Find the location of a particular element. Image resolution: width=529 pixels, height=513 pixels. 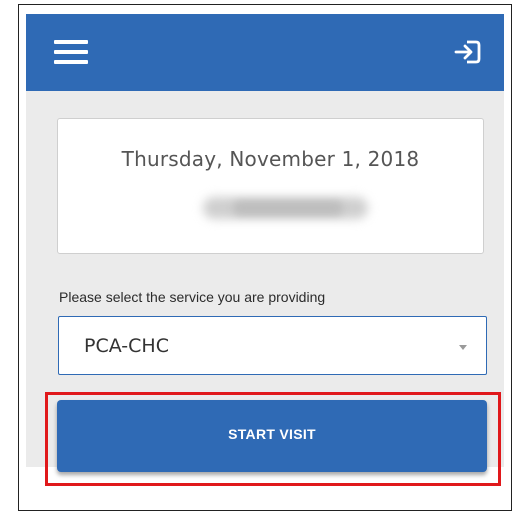

service-selected-value: PCA-CHC is located at coordinates (126, 346).